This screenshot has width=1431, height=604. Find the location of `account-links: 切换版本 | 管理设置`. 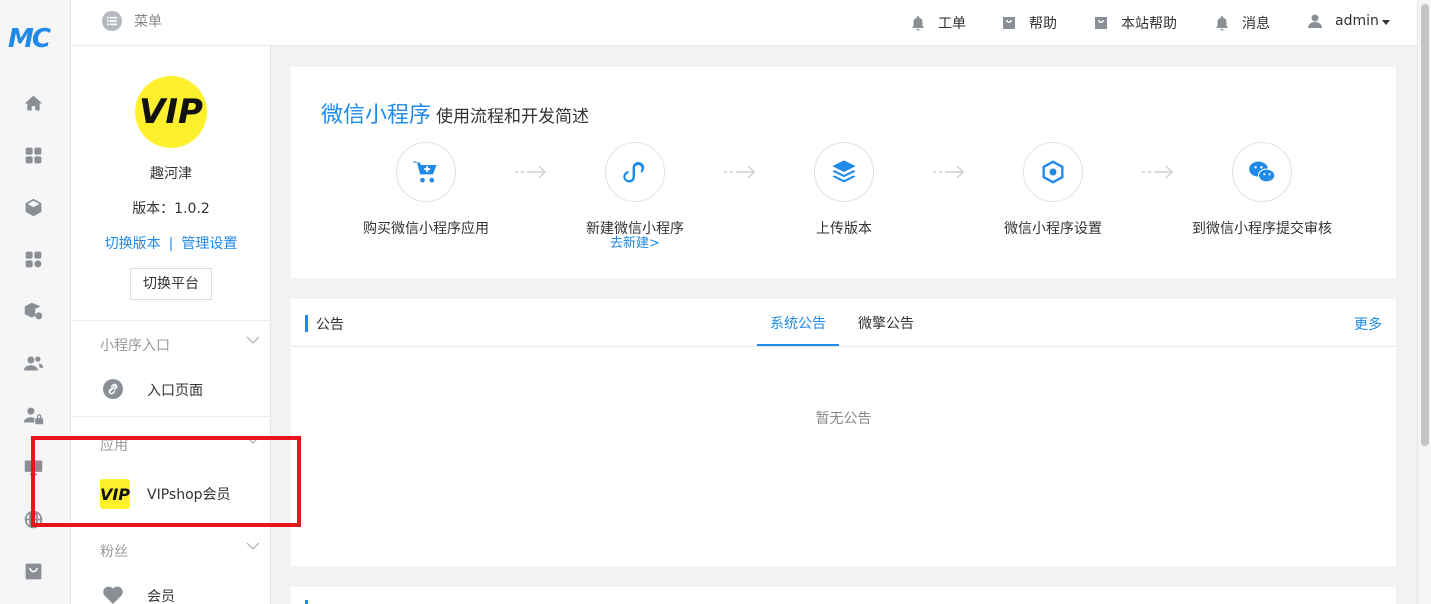

account-links: 切换版本 | 管理设置 is located at coordinates (171, 243).